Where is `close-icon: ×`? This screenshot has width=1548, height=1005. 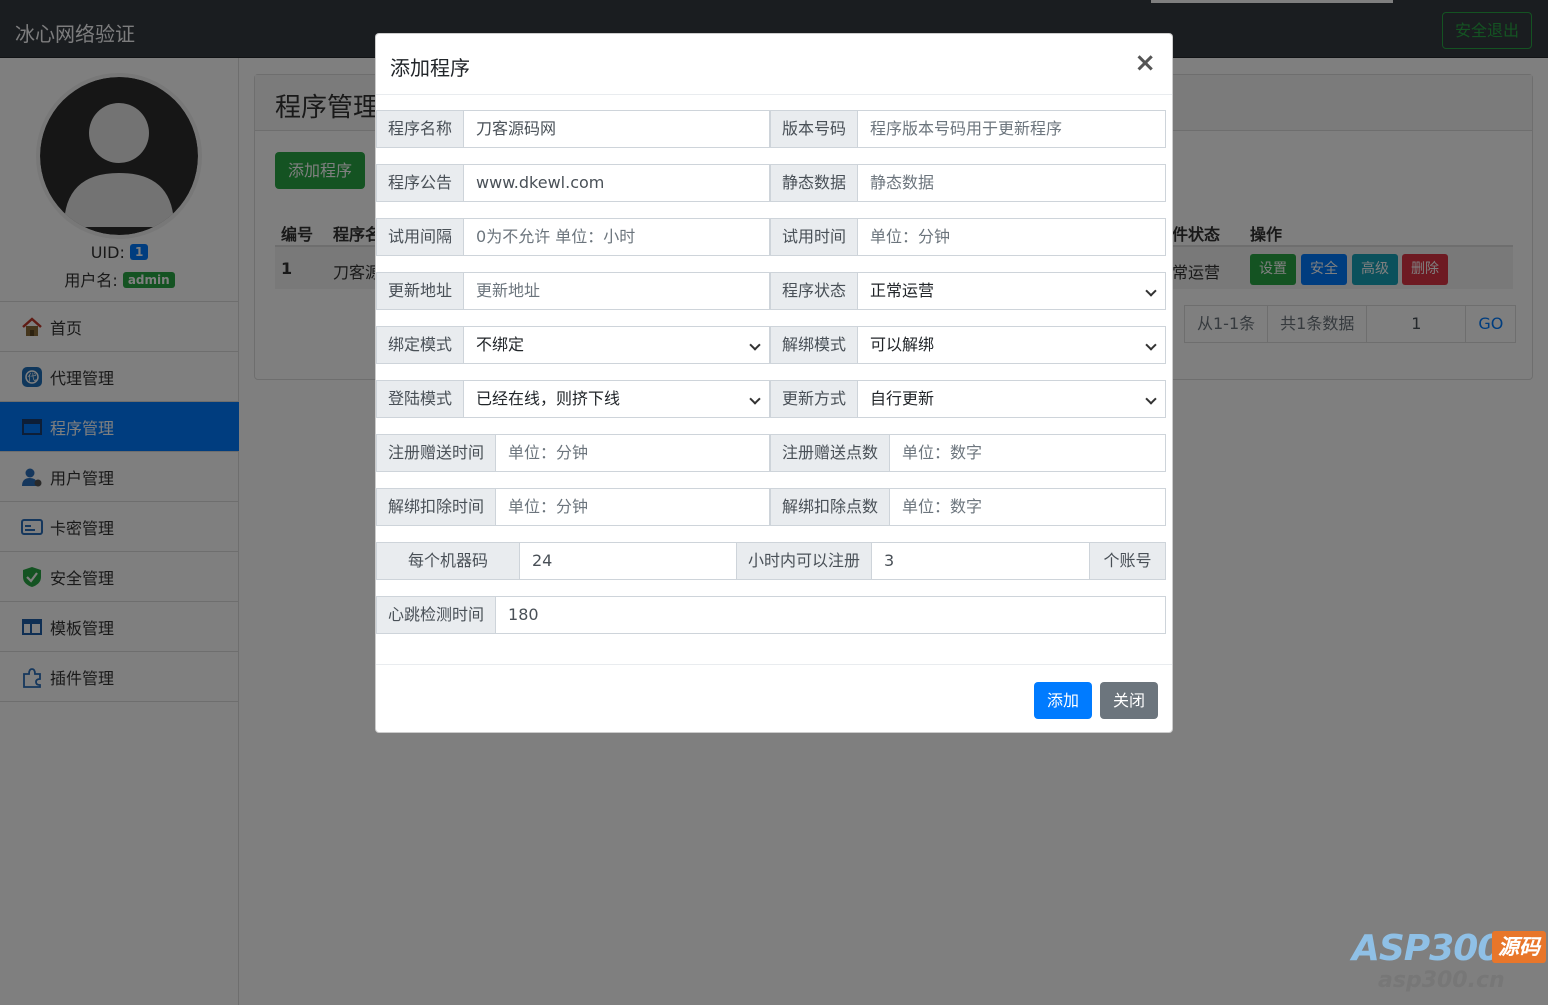
close-icon: × is located at coordinates (1145, 63).